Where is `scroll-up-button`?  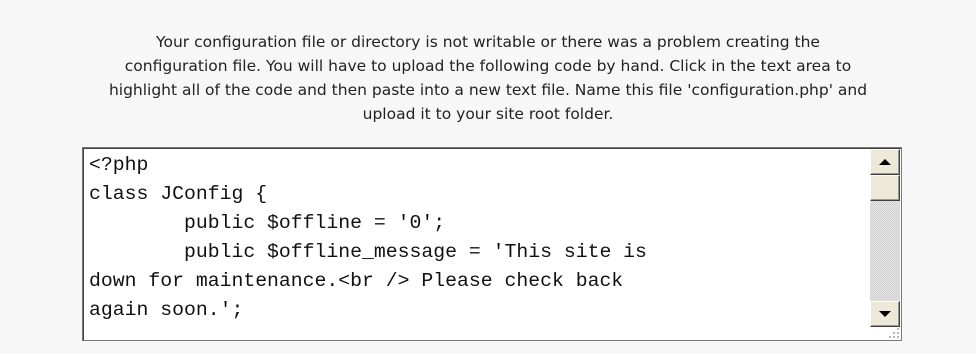 scroll-up-button is located at coordinates (885, 162).